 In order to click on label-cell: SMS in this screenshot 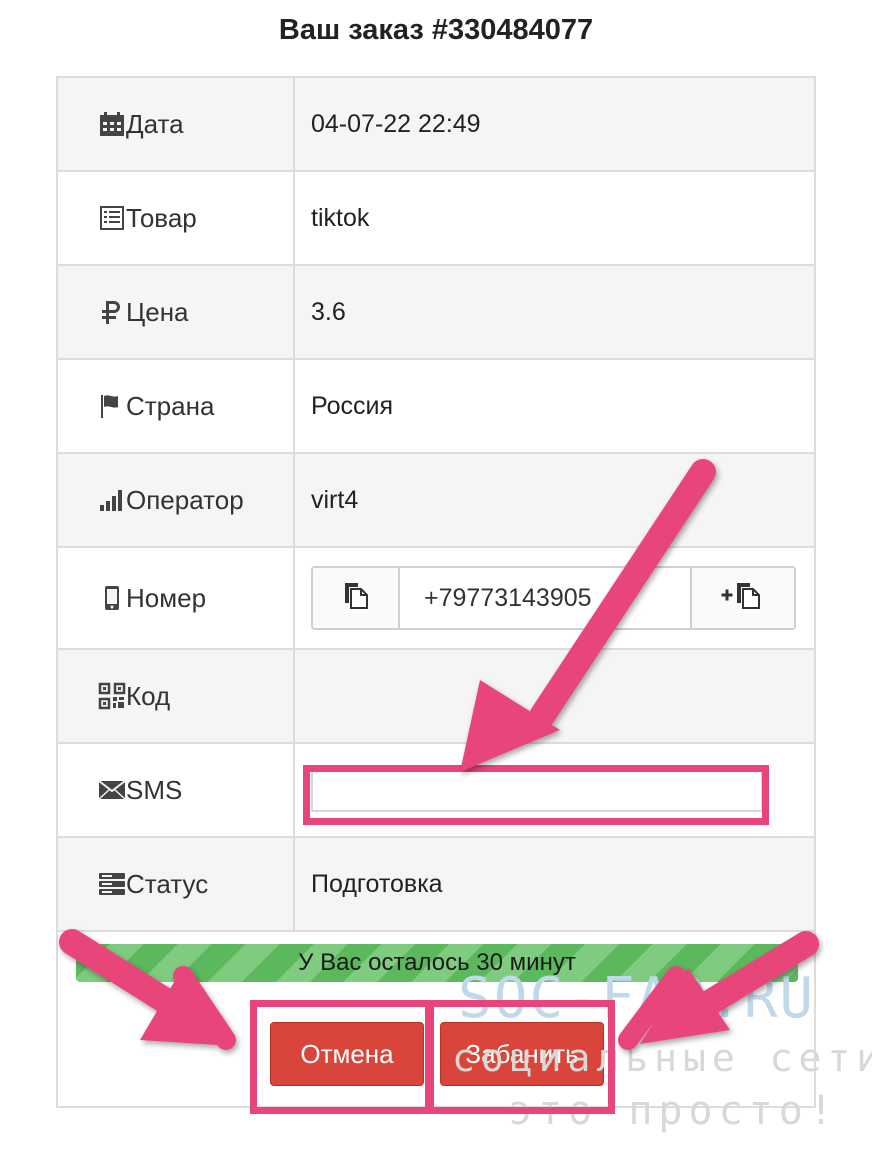, I will do `click(176, 790)`.